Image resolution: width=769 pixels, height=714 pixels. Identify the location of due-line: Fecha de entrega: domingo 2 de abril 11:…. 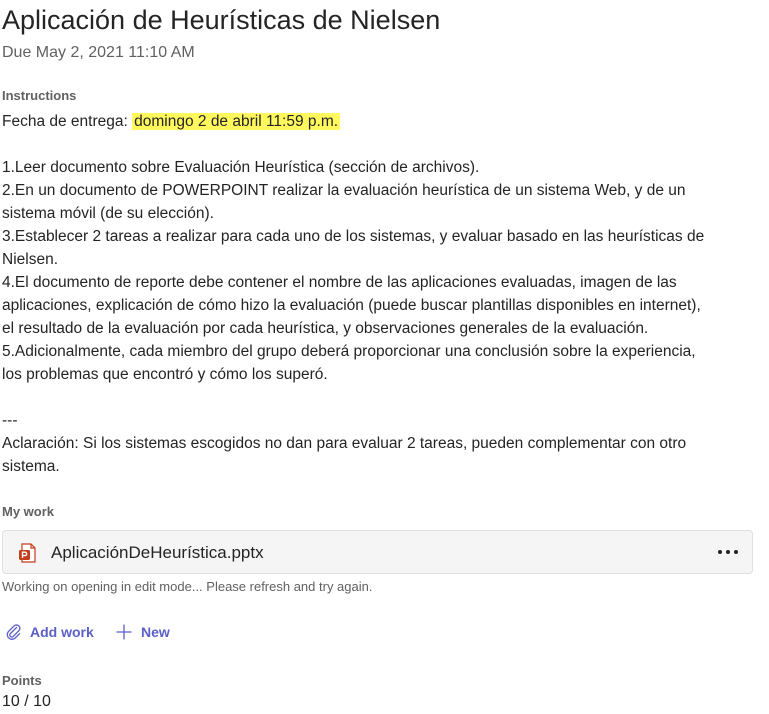
(381, 121).